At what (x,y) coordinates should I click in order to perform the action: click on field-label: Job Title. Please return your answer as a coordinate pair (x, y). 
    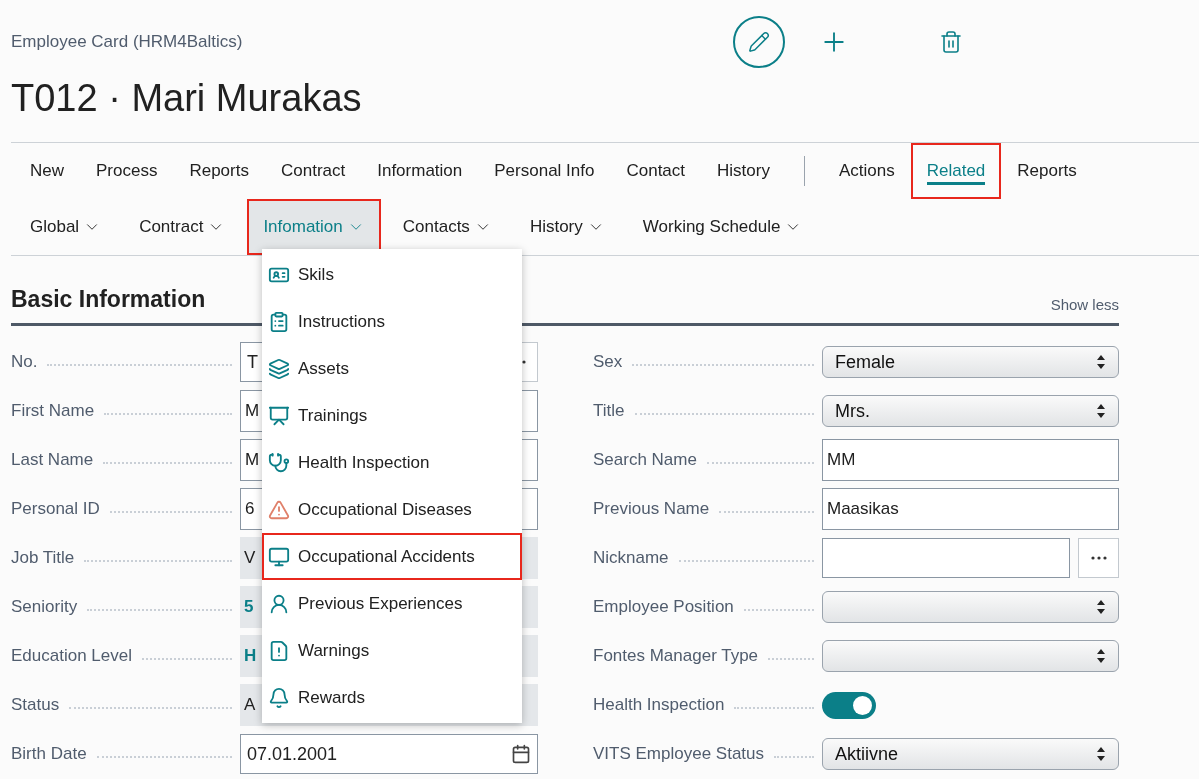
    Looking at the image, I should click on (43, 558).